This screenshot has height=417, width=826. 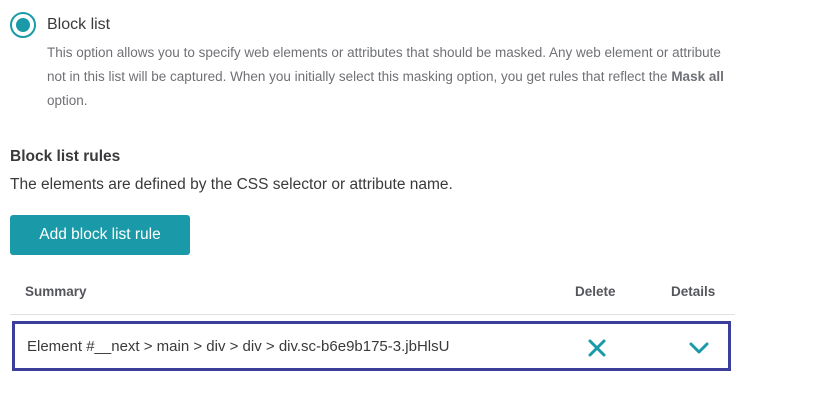 What do you see at coordinates (693, 291) in the screenshot?
I see `column-header-details: Details` at bounding box center [693, 291].